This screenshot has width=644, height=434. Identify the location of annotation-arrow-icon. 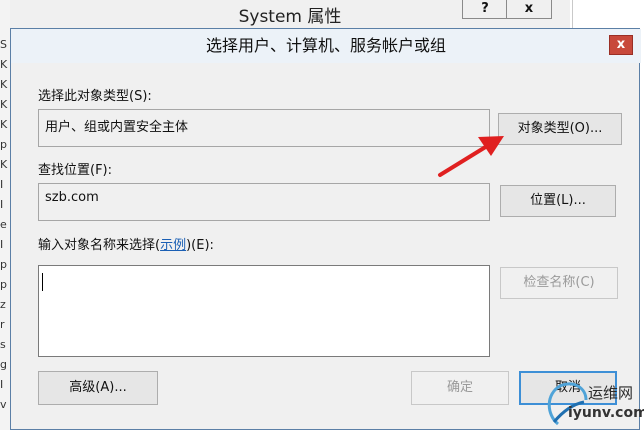
(471, 156).